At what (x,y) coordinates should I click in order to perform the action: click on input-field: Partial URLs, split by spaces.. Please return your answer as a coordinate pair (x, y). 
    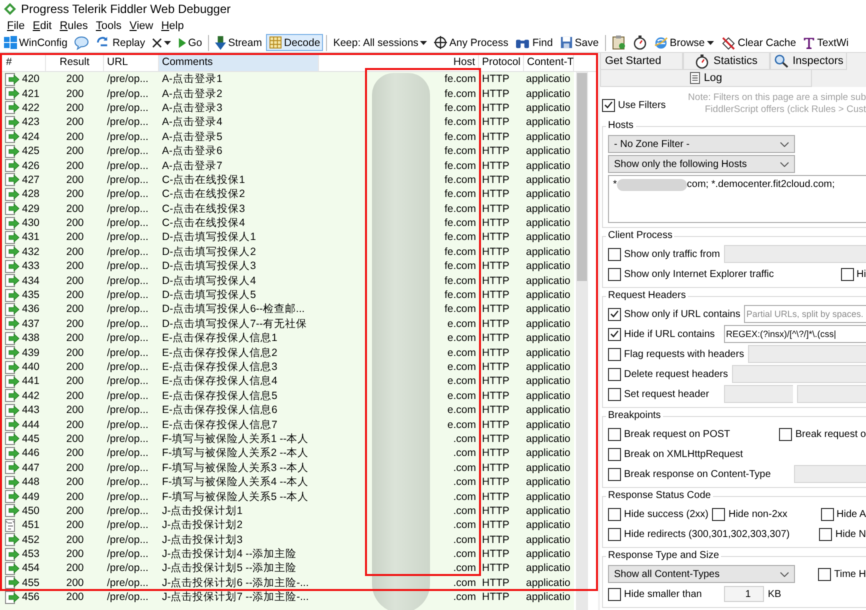
    Looking at the image, I should click on (805, 314).